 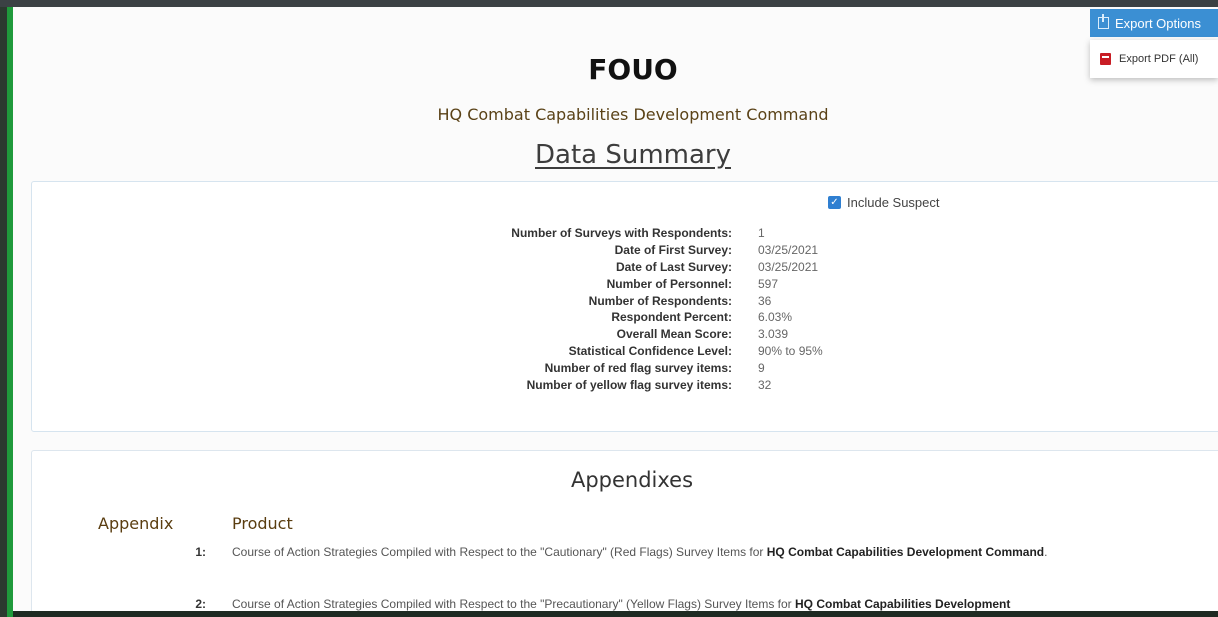 I want to click on page-title-text: Data Summary, so click(x=633, y=155).